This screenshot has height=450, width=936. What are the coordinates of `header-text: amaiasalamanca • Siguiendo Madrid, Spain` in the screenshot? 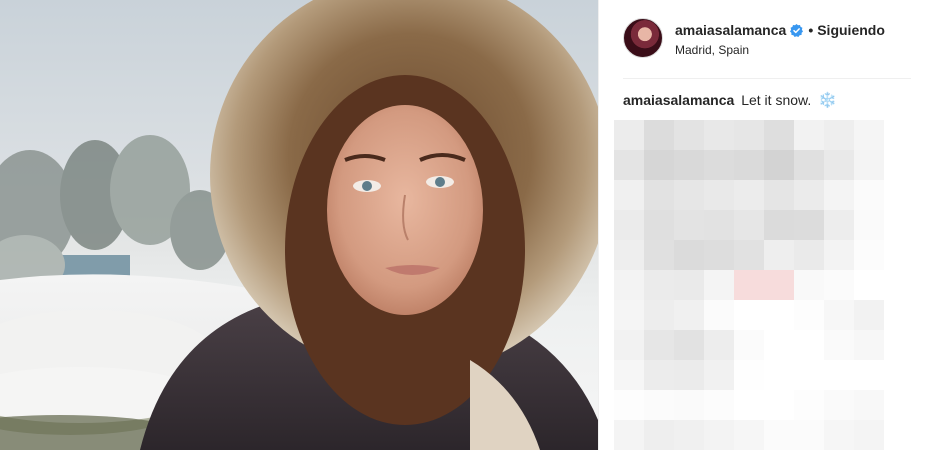 It's located at (780, 39).